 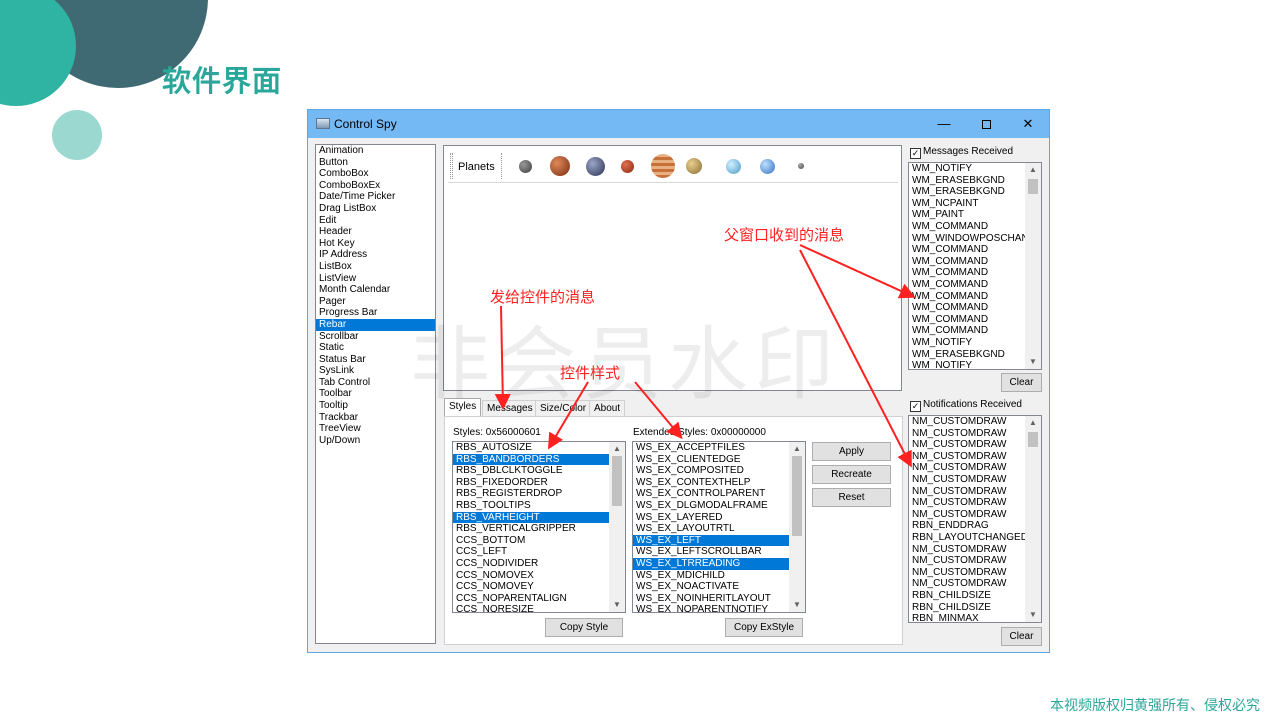 I want to click on extended-style-item: WS_EX_LEFT, so click(x=711, y=540).